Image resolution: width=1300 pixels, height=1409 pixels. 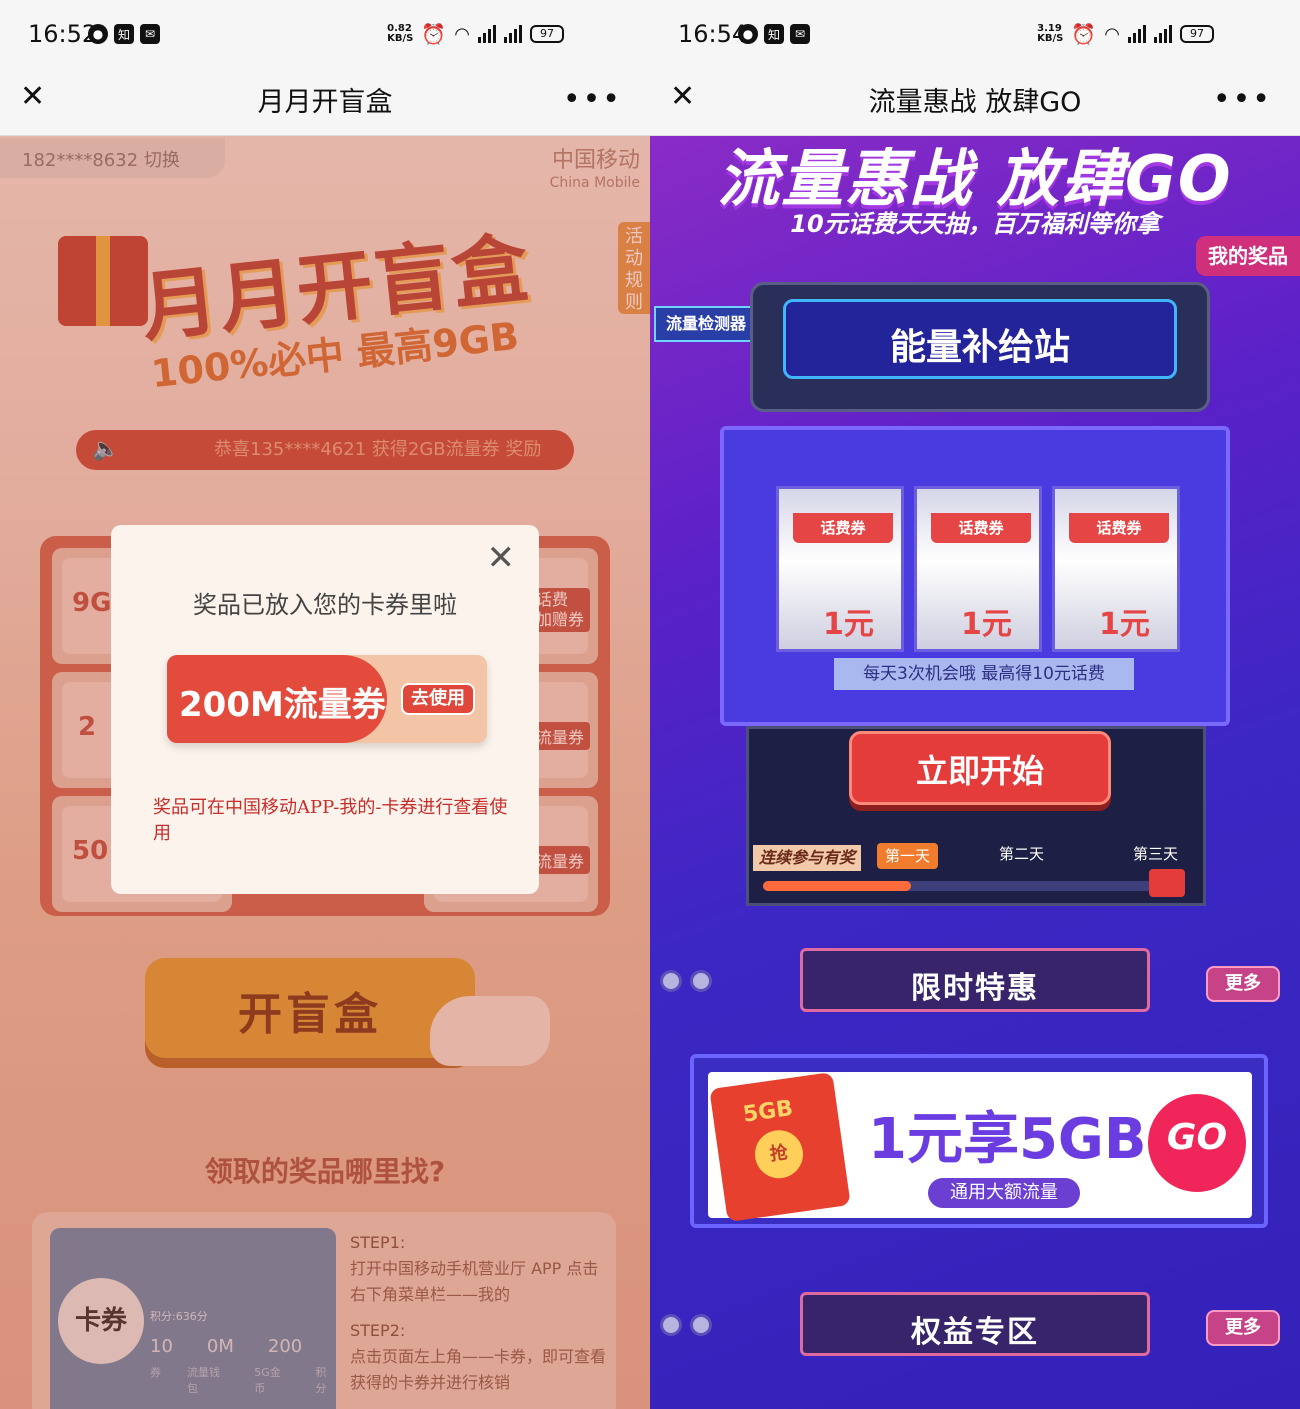 What do you see at coordinates (1022, 854) in the screenshot?
I see `day-2-label: 第二天` at bounding box center [1022, 854].